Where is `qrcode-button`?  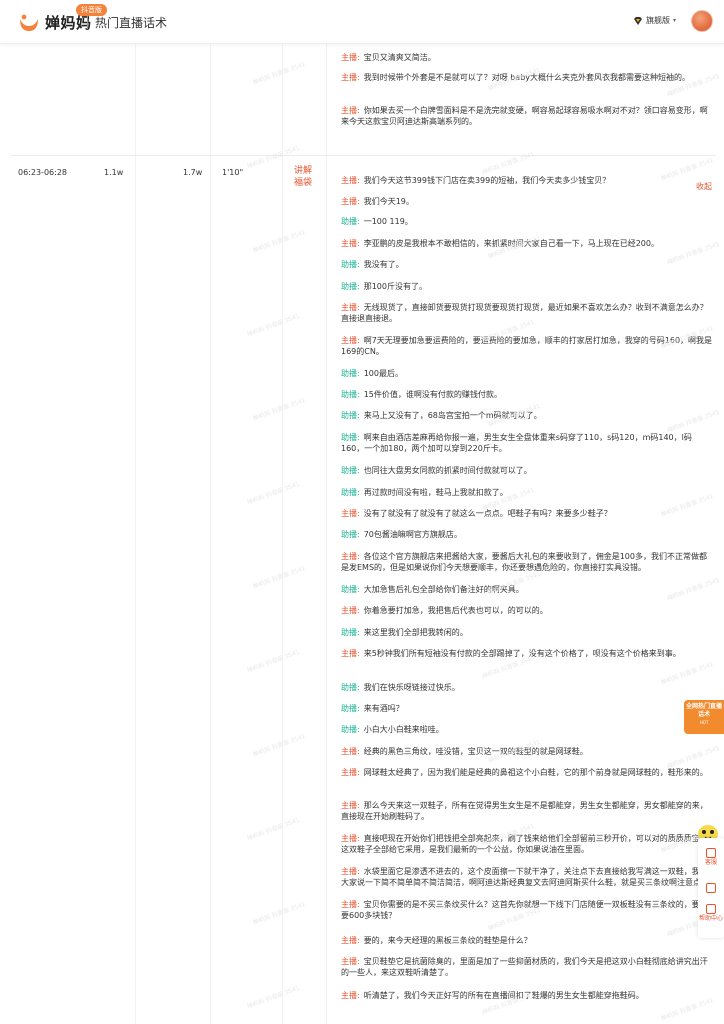 qrcode-button is located at coordinates (711, 888).